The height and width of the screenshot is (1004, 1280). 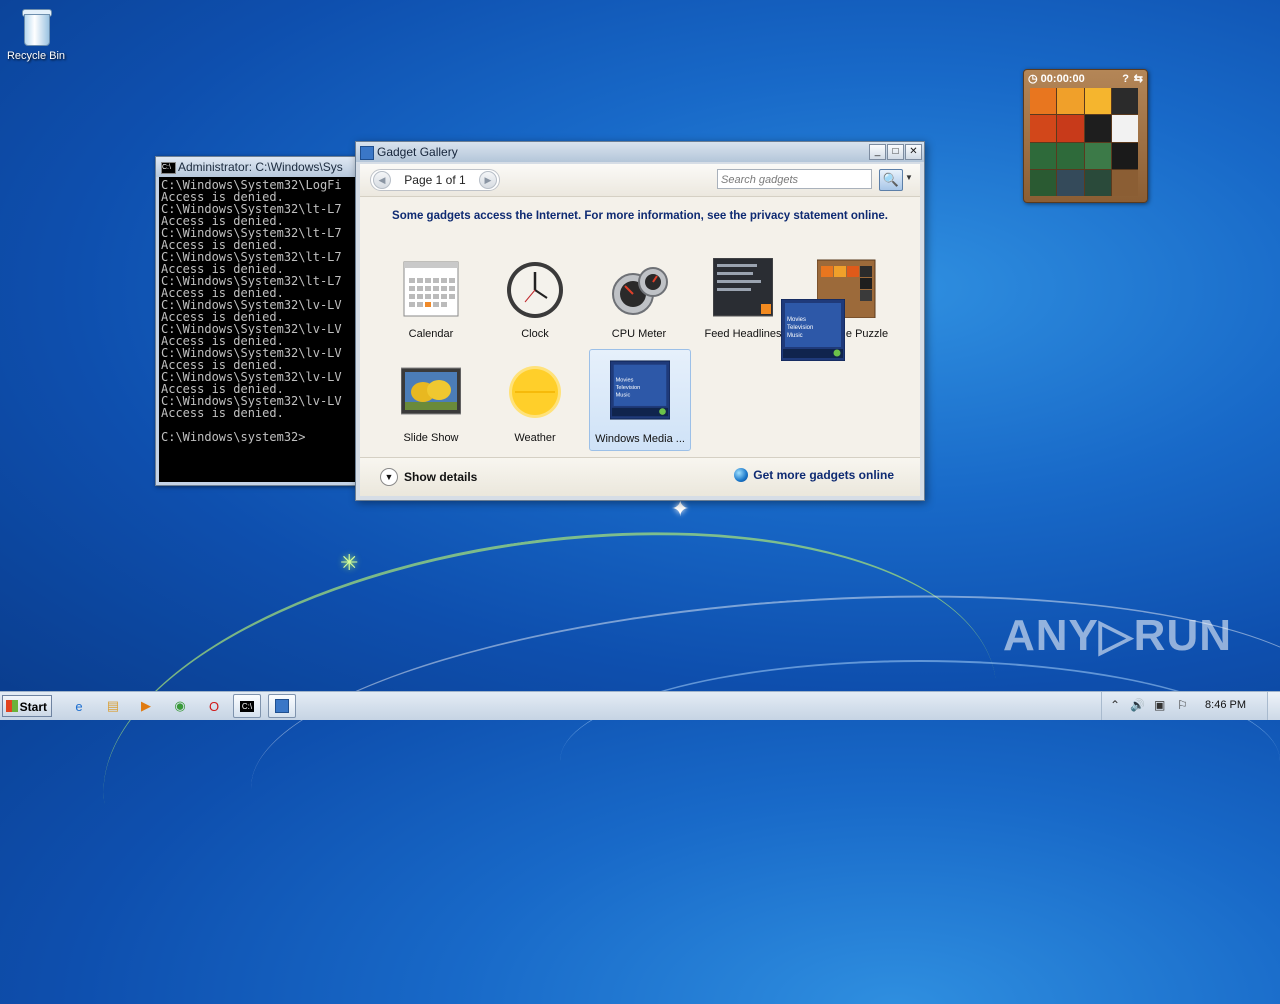 What do you see at coordinates (1124, 182) in the screenshot?
I see `puzzle-empty-slot` at bounding box center [1124, 182].